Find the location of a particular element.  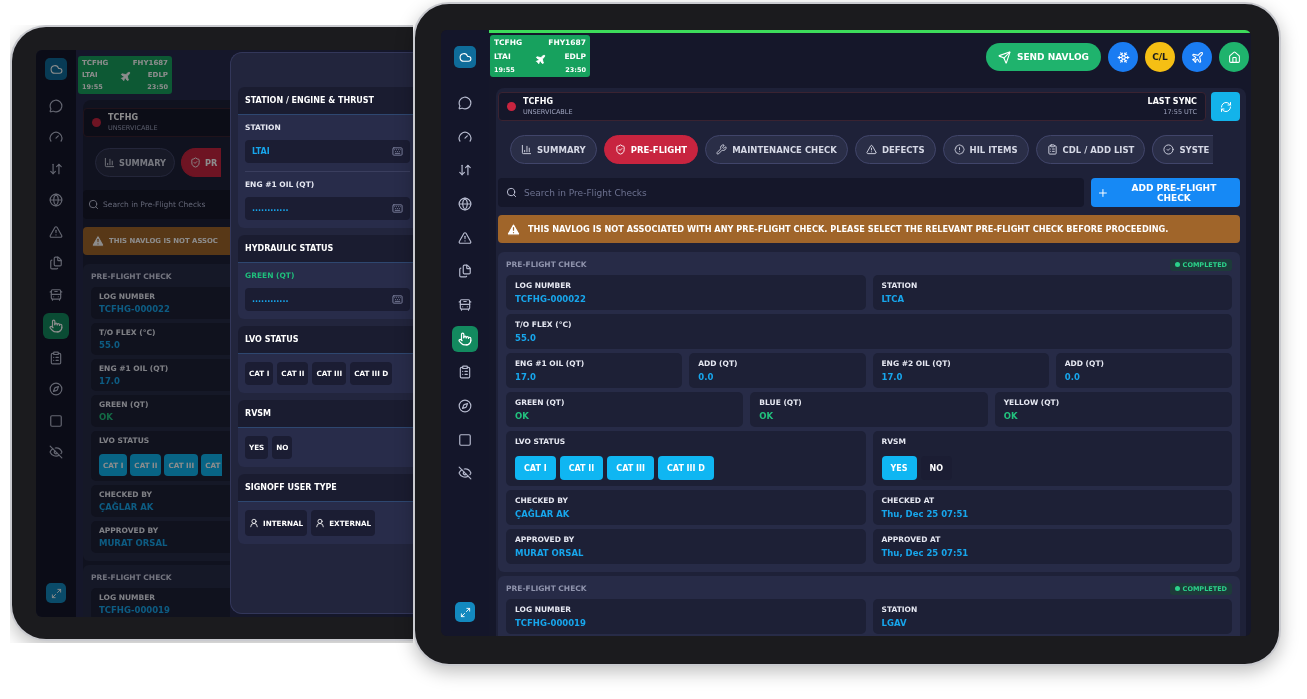

section-title: LVO STATUS is located at coordinates (272, 339).